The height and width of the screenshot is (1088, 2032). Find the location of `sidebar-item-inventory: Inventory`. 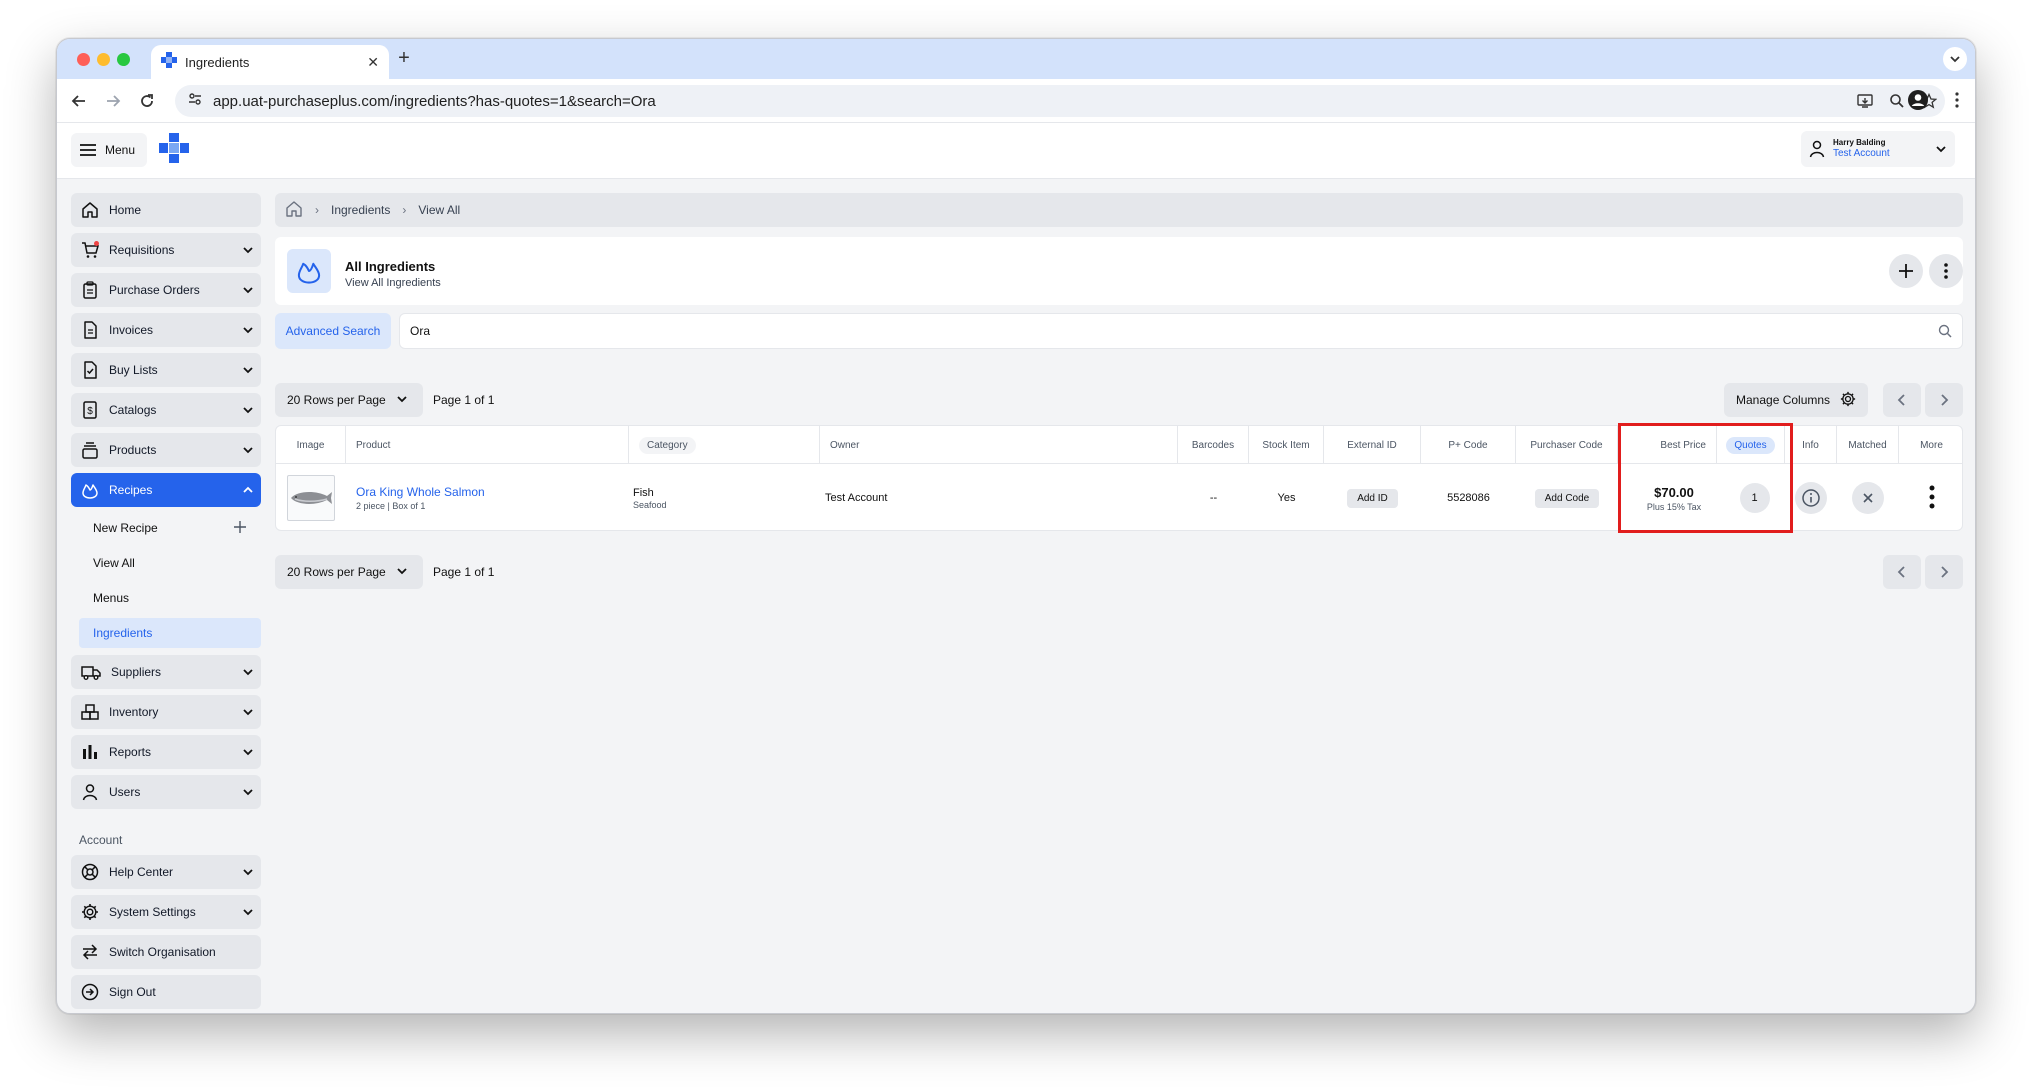

sidebar-item-inventory: Inventory is located at coordinates (166, 712).